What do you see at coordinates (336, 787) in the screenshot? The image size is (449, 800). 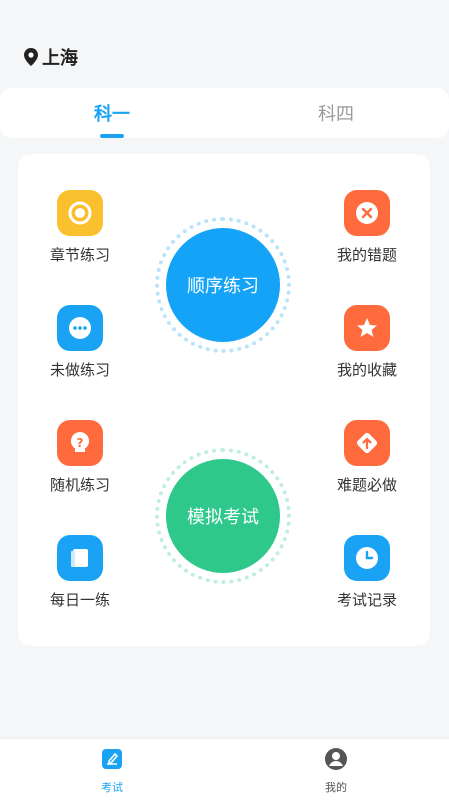 I see `nav-mine-label: 我的` at bounding box center [336, 787].